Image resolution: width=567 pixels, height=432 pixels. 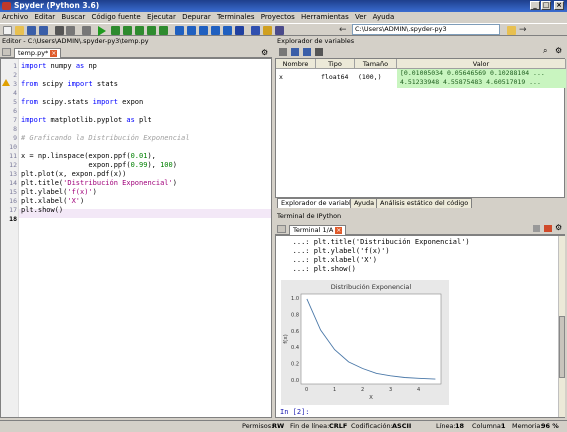 What do you see at coordinates (99, 183) in the screenshot?
I see `code-line: plt.title('Distribución Exponencial')` at bounding box center [99, 183].